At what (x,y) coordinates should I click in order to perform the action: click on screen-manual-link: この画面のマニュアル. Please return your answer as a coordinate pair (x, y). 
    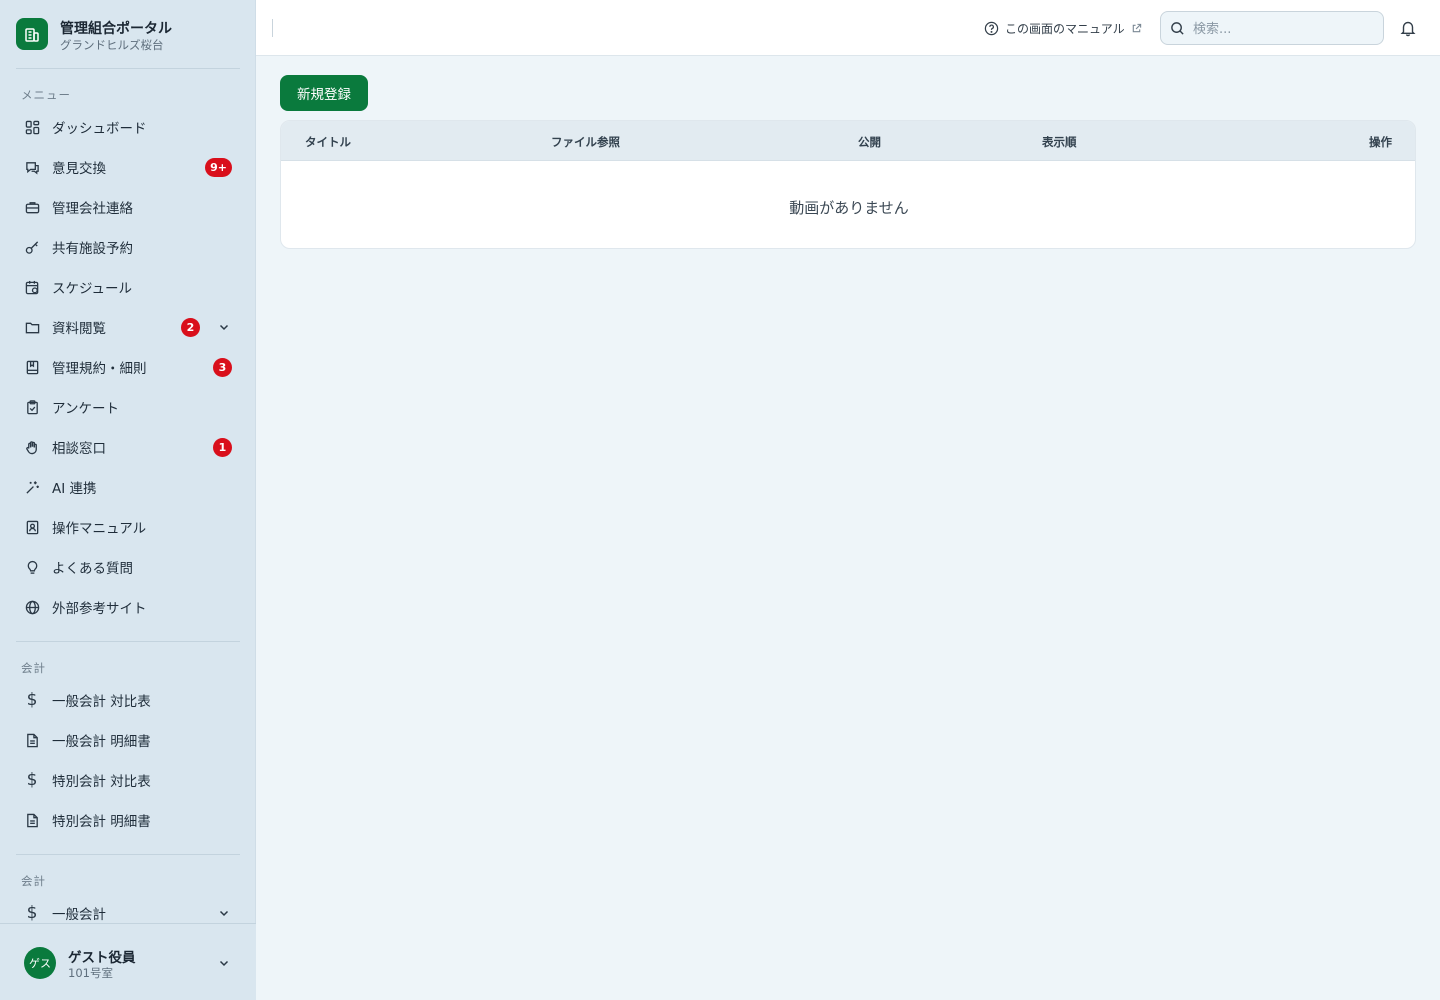
    Looking at the image, I should click on (1063, 28).